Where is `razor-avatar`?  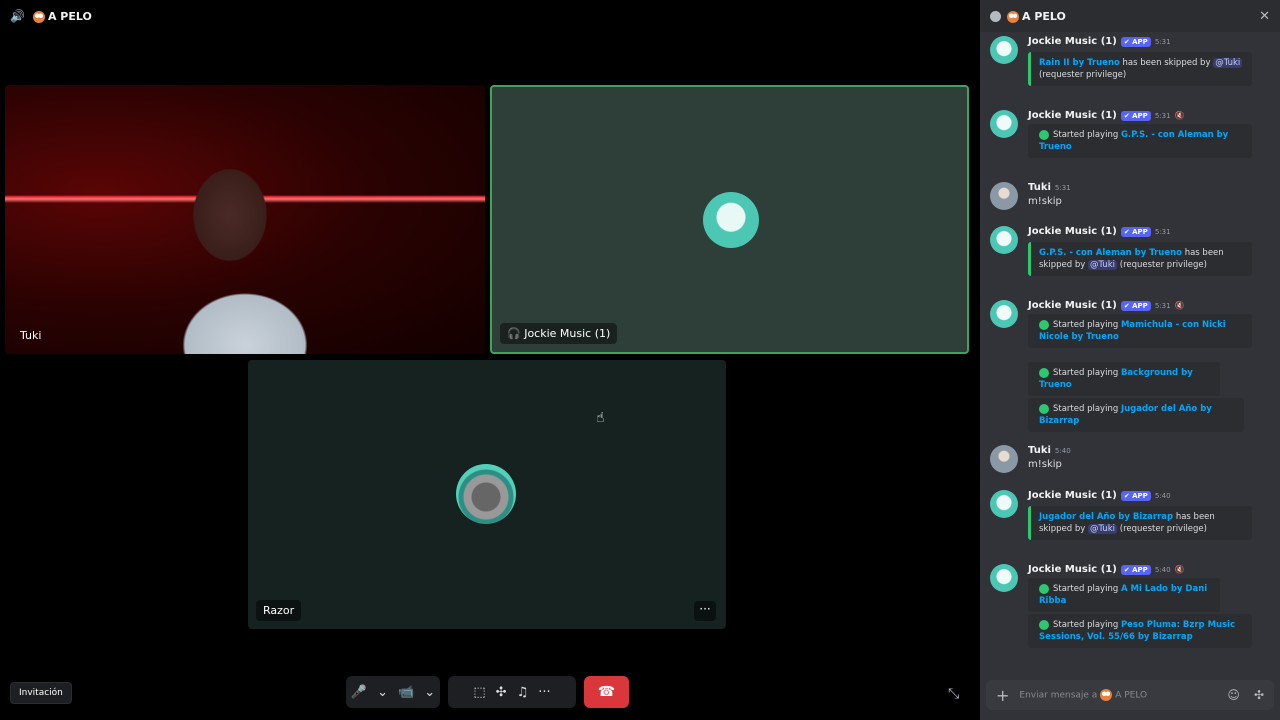 razor-avatar is located at coordinates (486, 494).